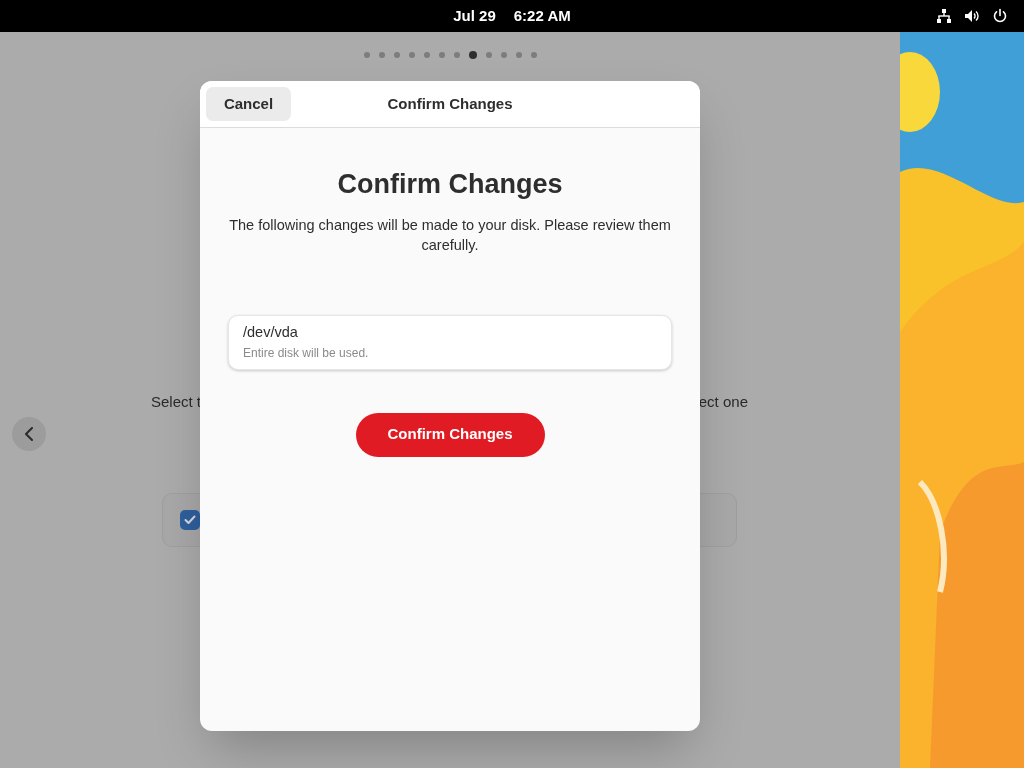 The image size is (1024, 768). Describe the element at coordinates (450, 235) in the screenshot. I see `dialog-description: The following changes will be made to your disk. Please review them carefully.` at that location.